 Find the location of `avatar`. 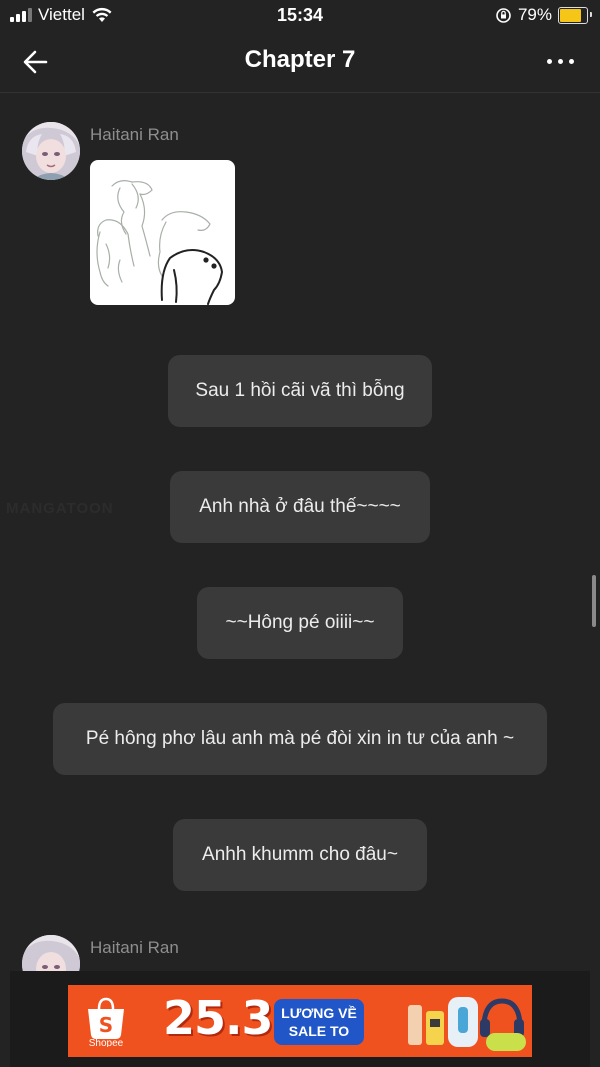

avatar is located at coordinates (51, 151).